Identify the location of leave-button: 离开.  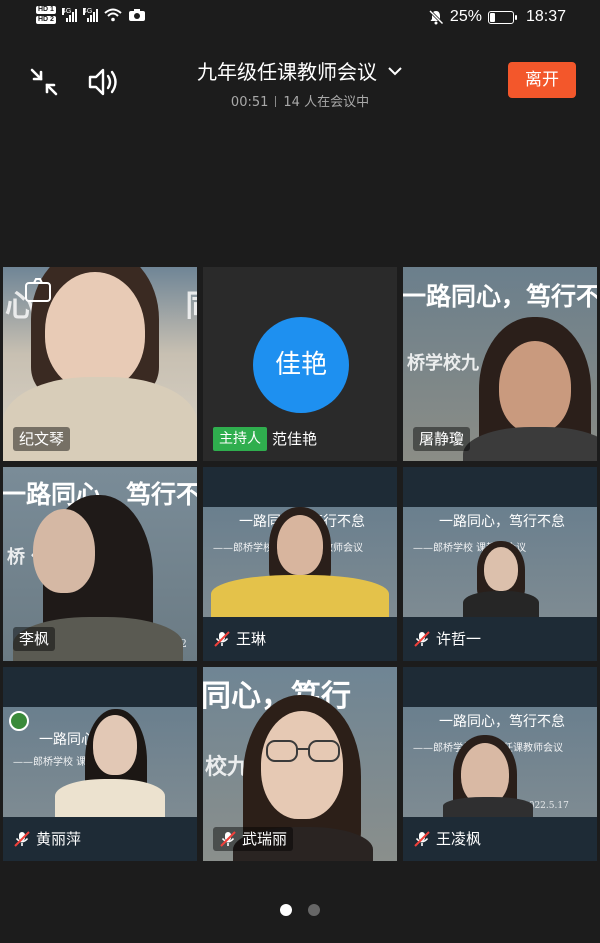
(542, 80).